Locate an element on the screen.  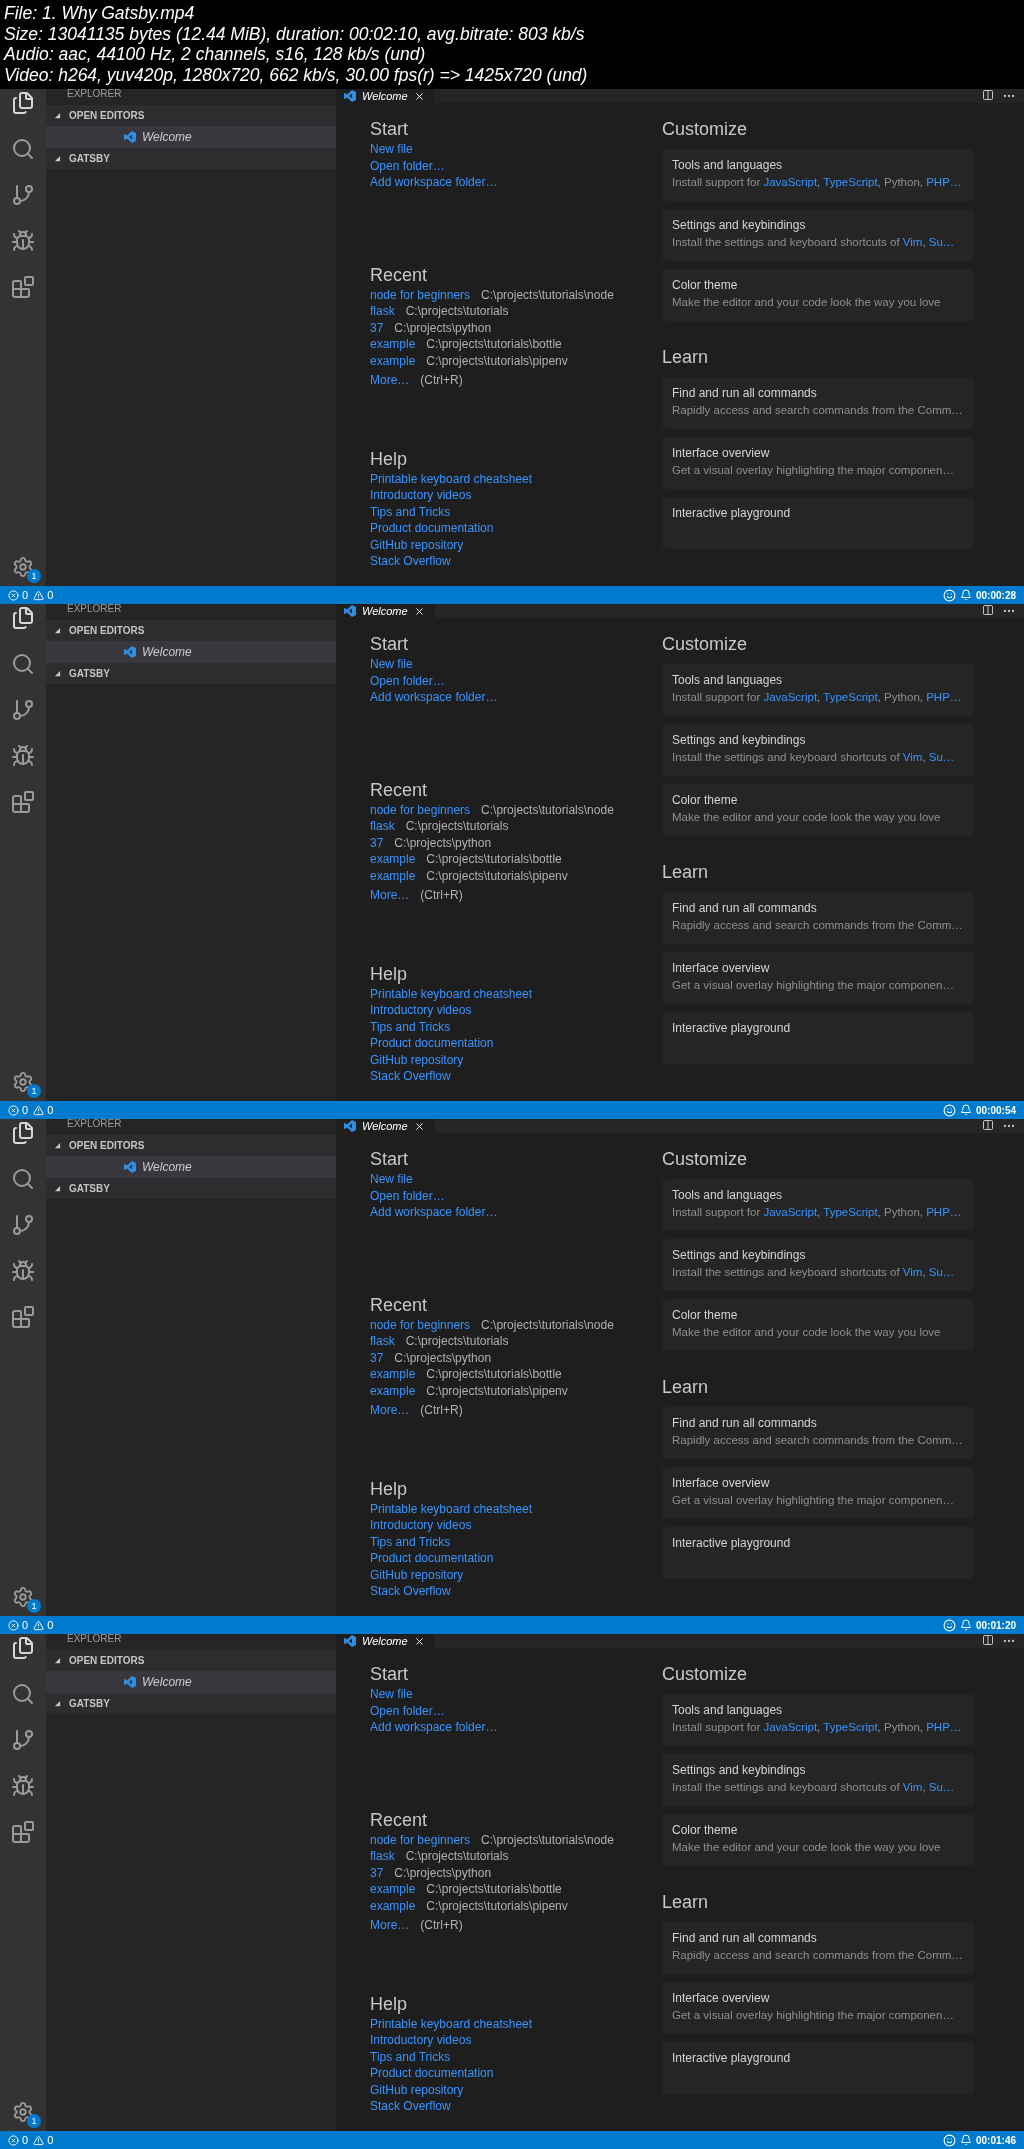
section-header: OPEN EDITORS is located at coordinates (191, 115).